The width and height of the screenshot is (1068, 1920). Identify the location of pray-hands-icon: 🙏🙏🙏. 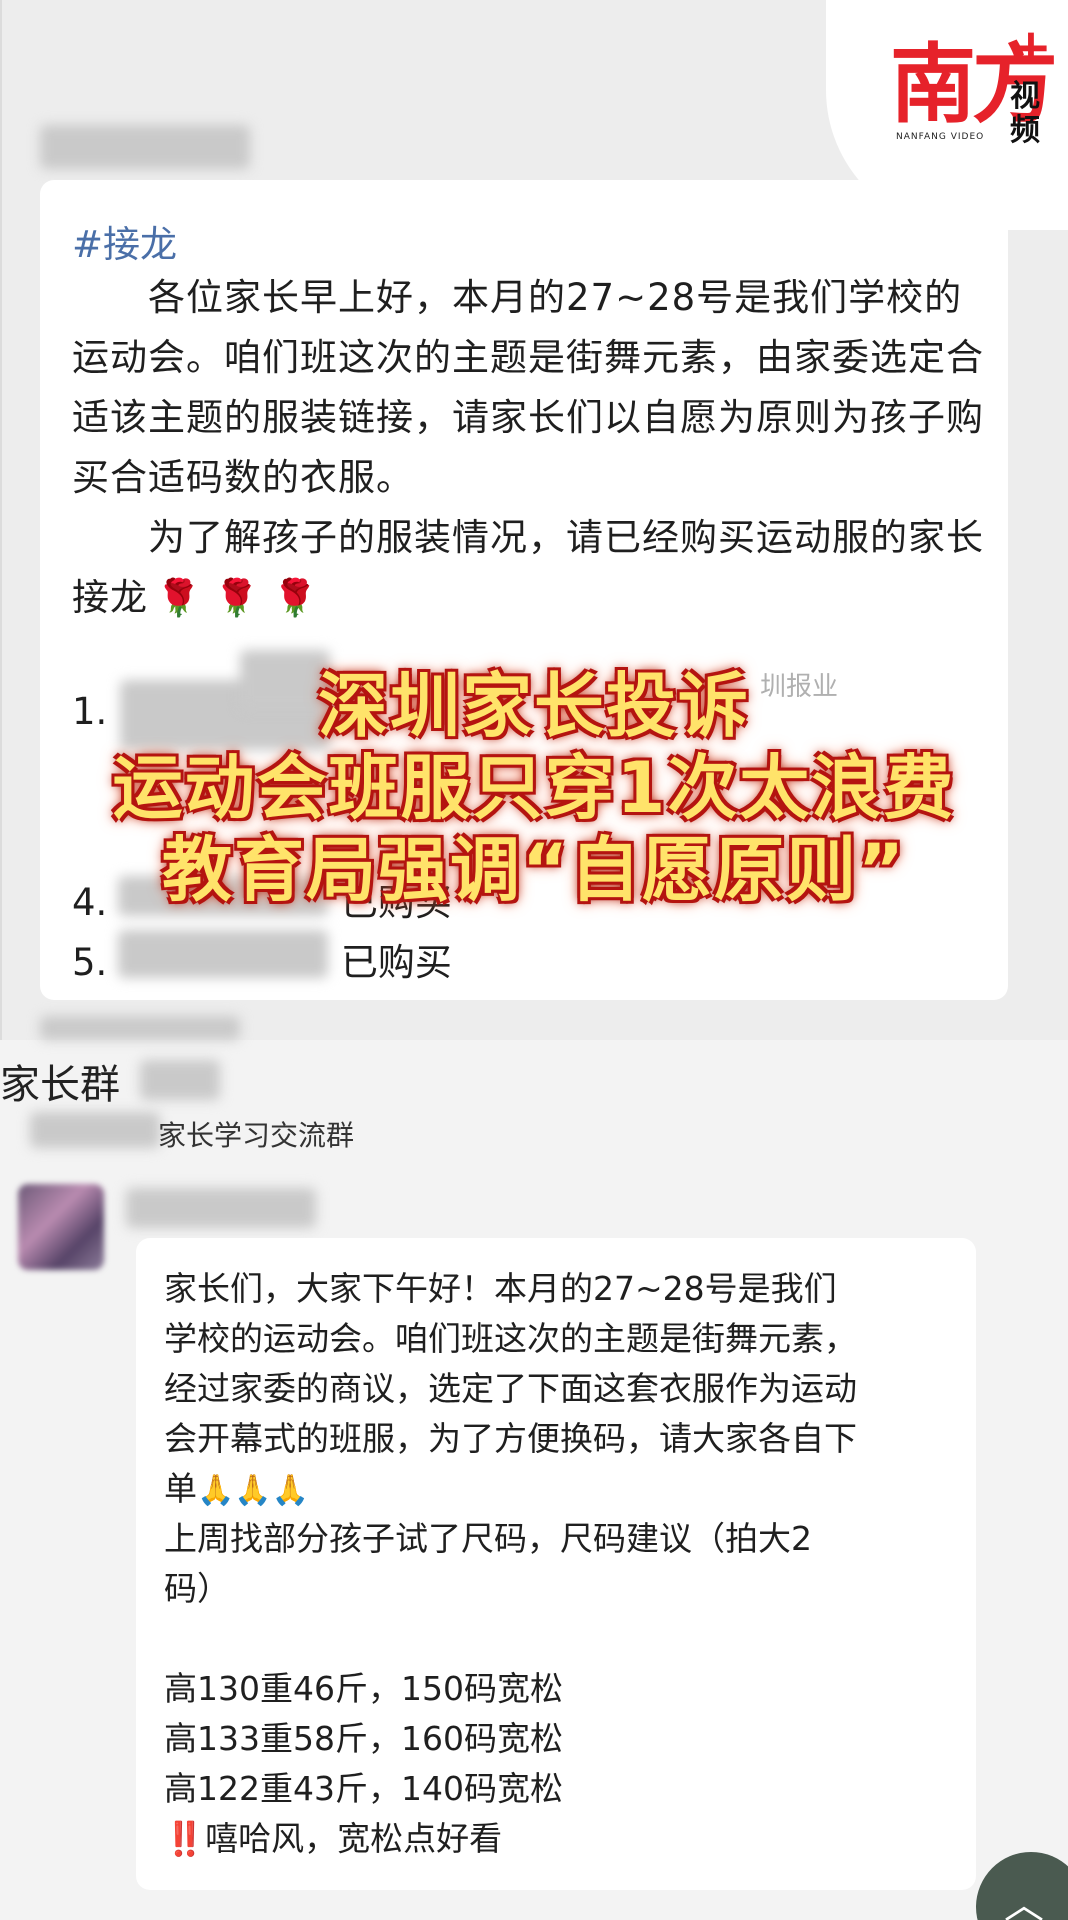
(253, 1490).